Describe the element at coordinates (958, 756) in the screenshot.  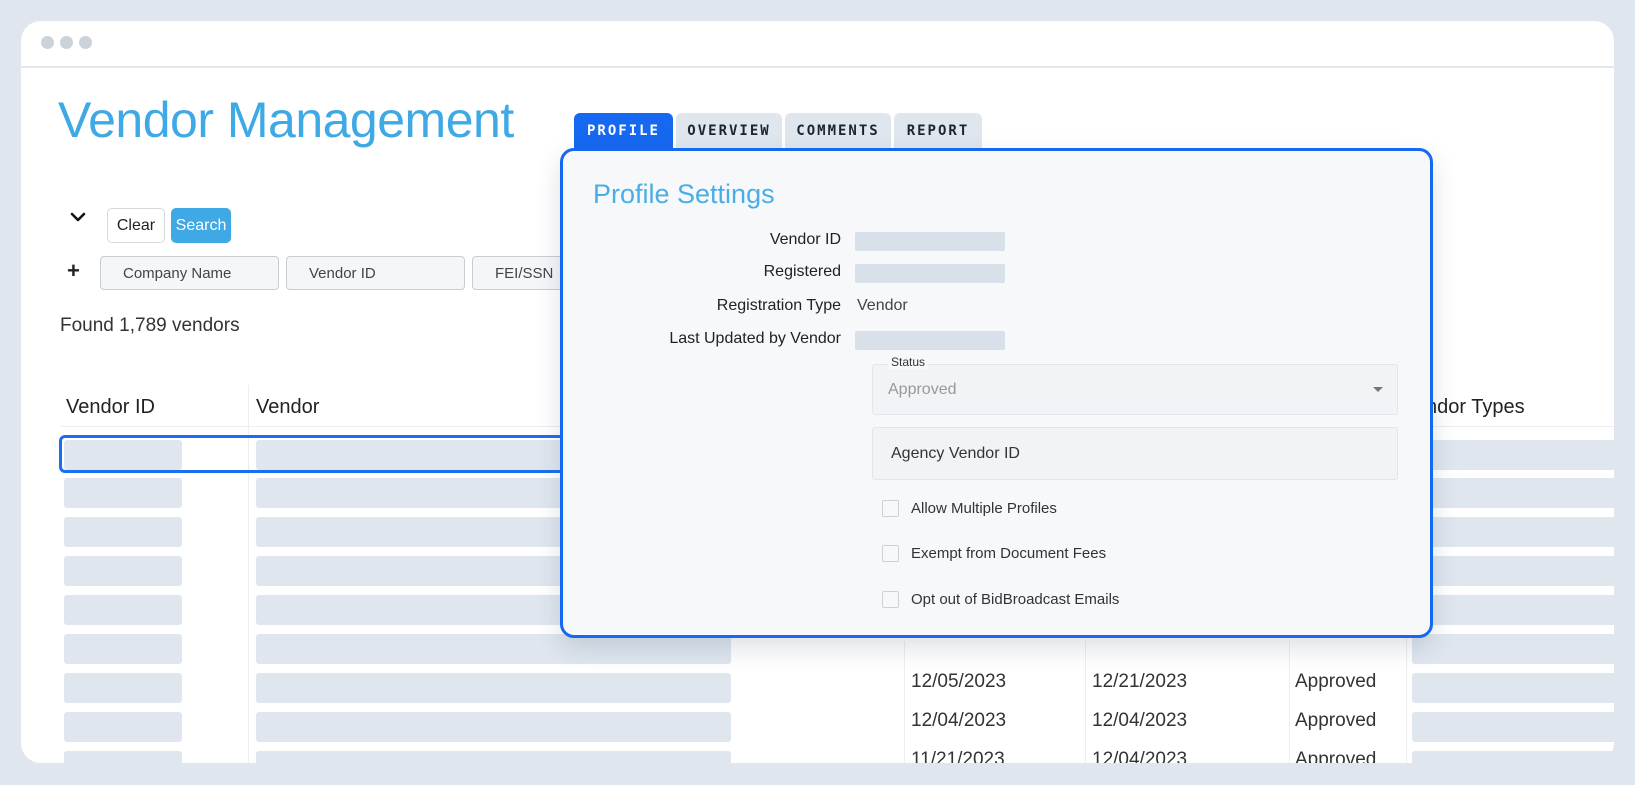
I see `registered-date-cell: 11/21/2023` at that location.